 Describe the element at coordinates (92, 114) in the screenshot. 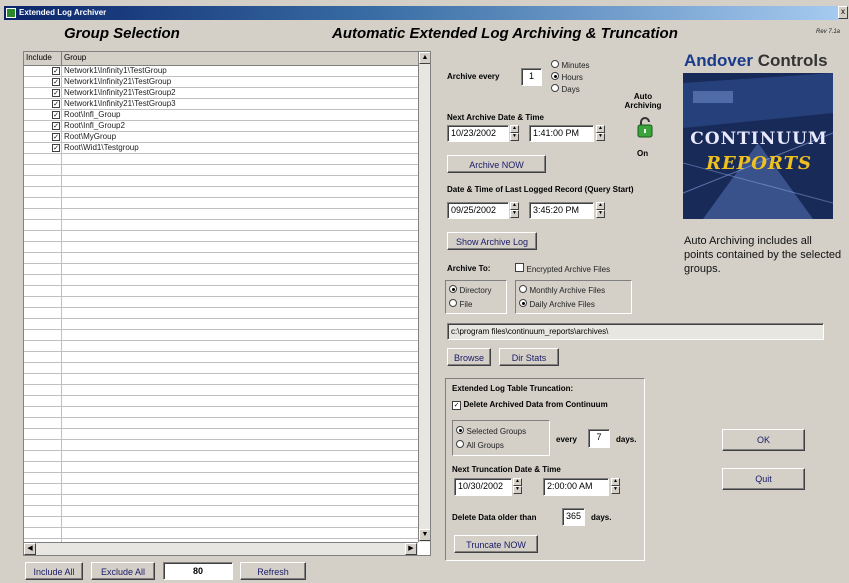

I see `group-name: Root\Infl_Group` at that location.